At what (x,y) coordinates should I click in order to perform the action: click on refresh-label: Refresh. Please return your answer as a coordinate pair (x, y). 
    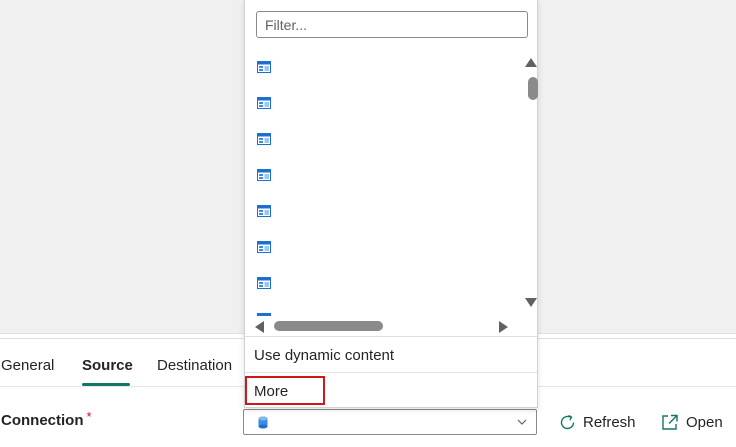
    Looking at the image, I should click on (609, 422).